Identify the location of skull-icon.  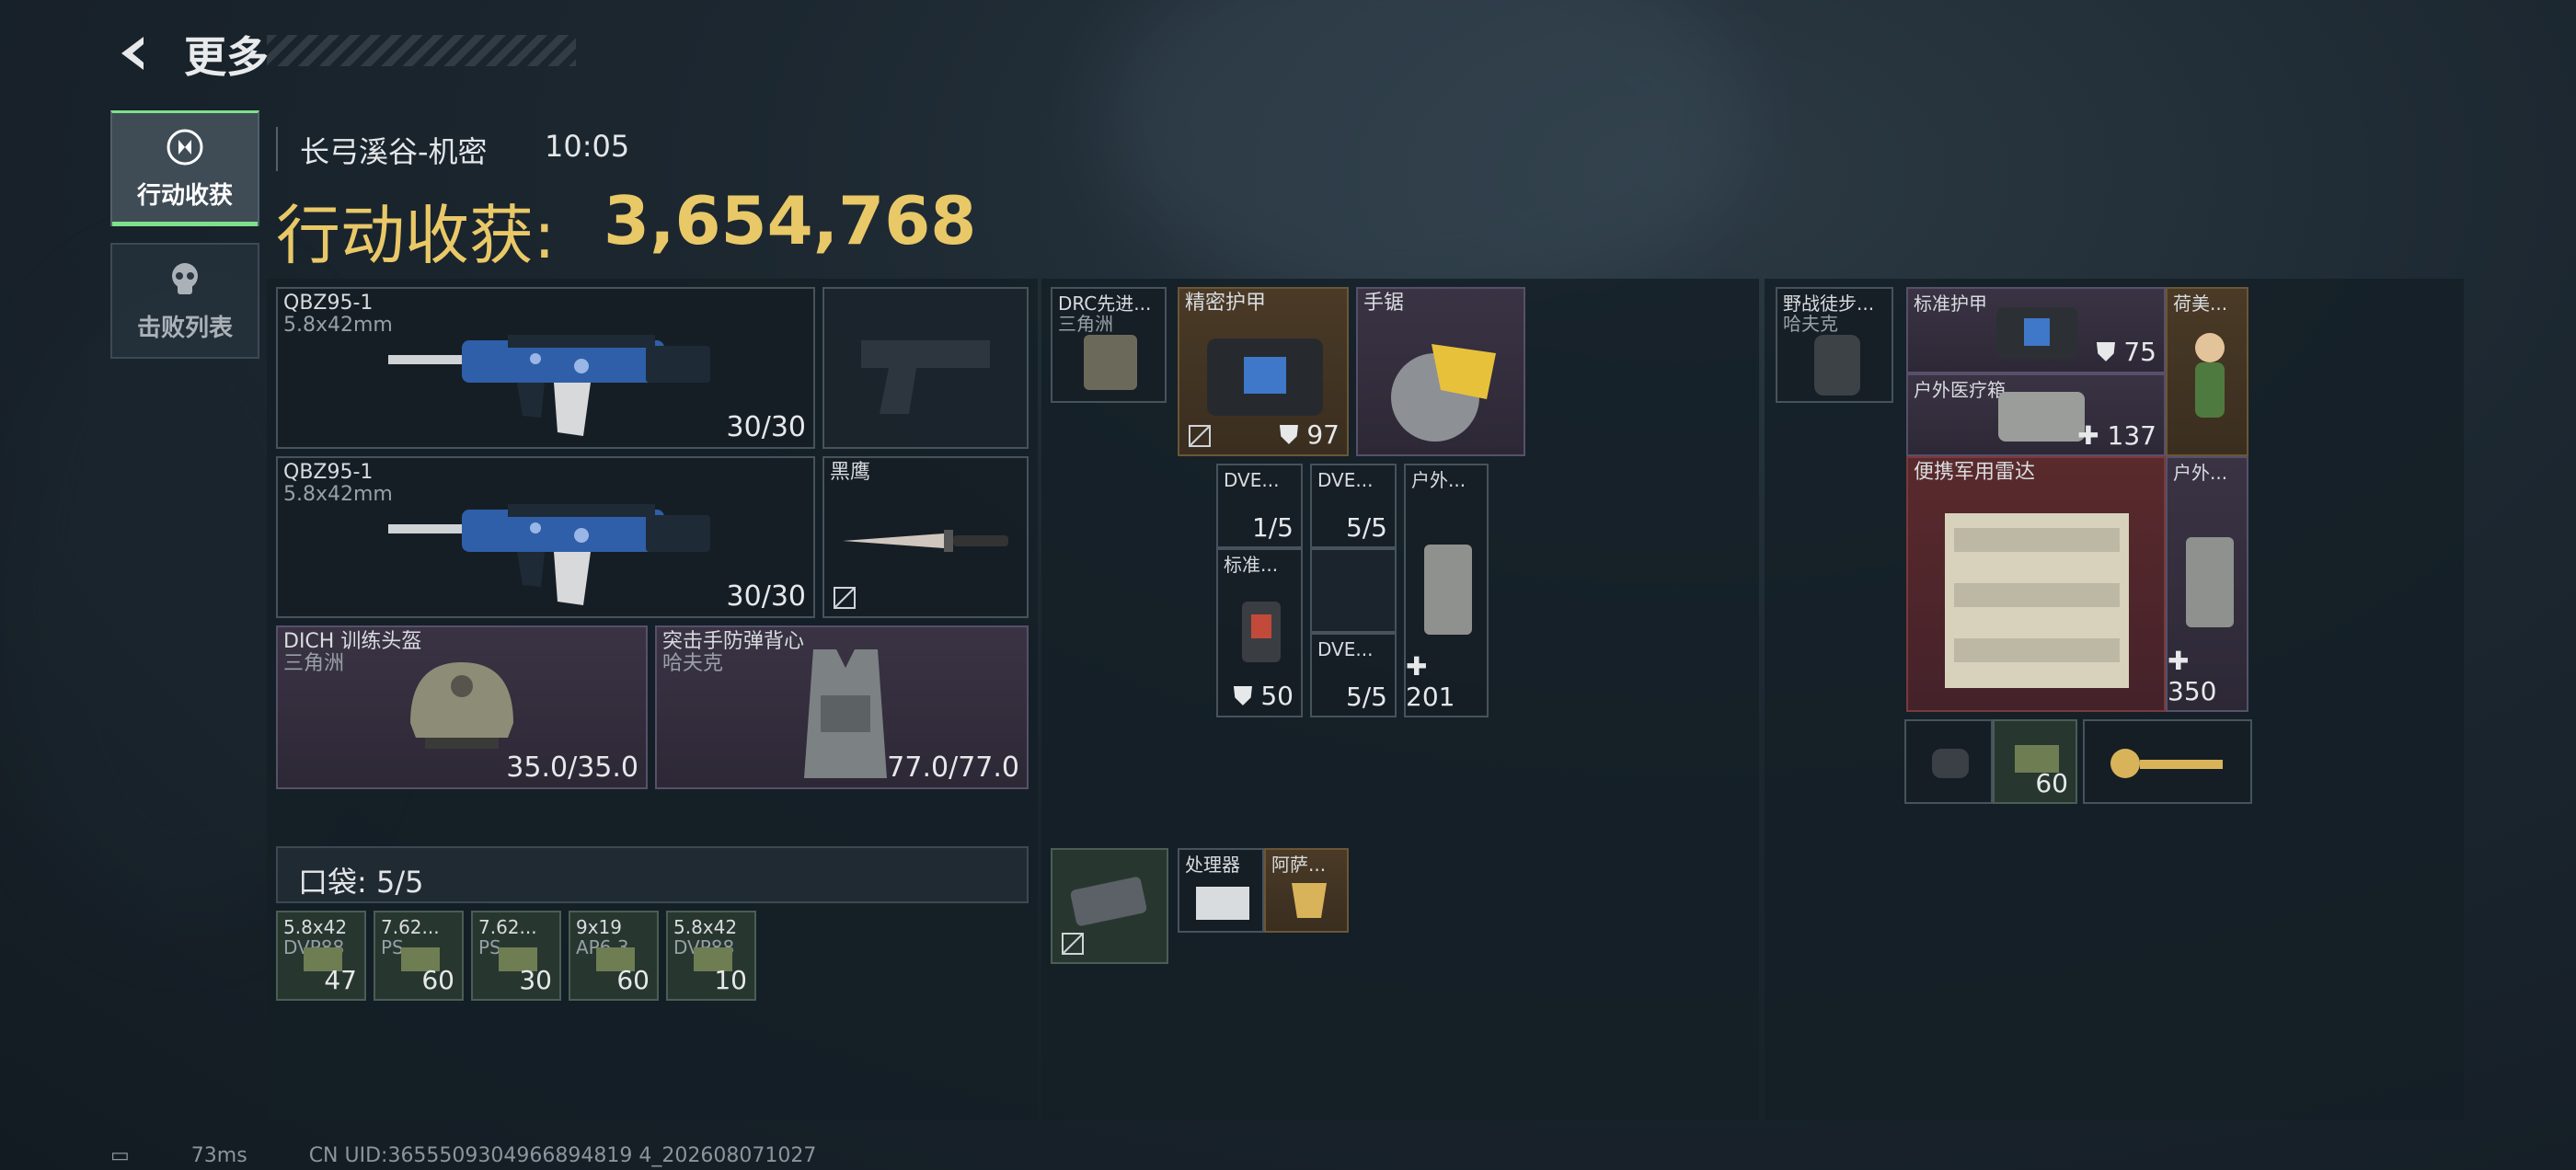
(185, 278).